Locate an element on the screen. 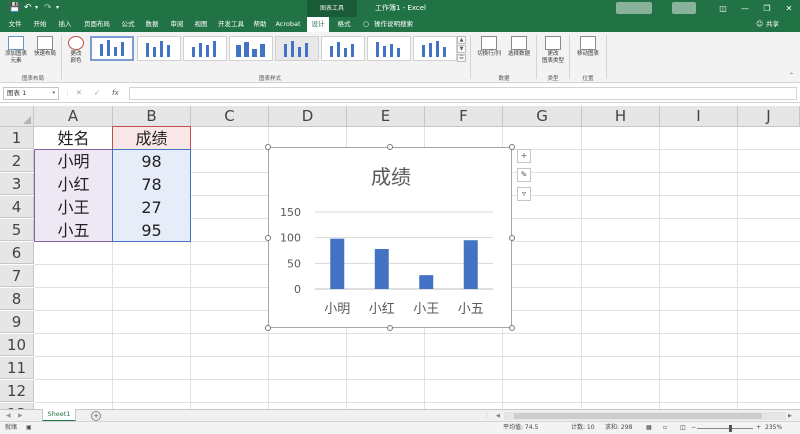 The image size is (800, 434). cancel-entry-icon: ✕ is located at coordinates (79, 93).